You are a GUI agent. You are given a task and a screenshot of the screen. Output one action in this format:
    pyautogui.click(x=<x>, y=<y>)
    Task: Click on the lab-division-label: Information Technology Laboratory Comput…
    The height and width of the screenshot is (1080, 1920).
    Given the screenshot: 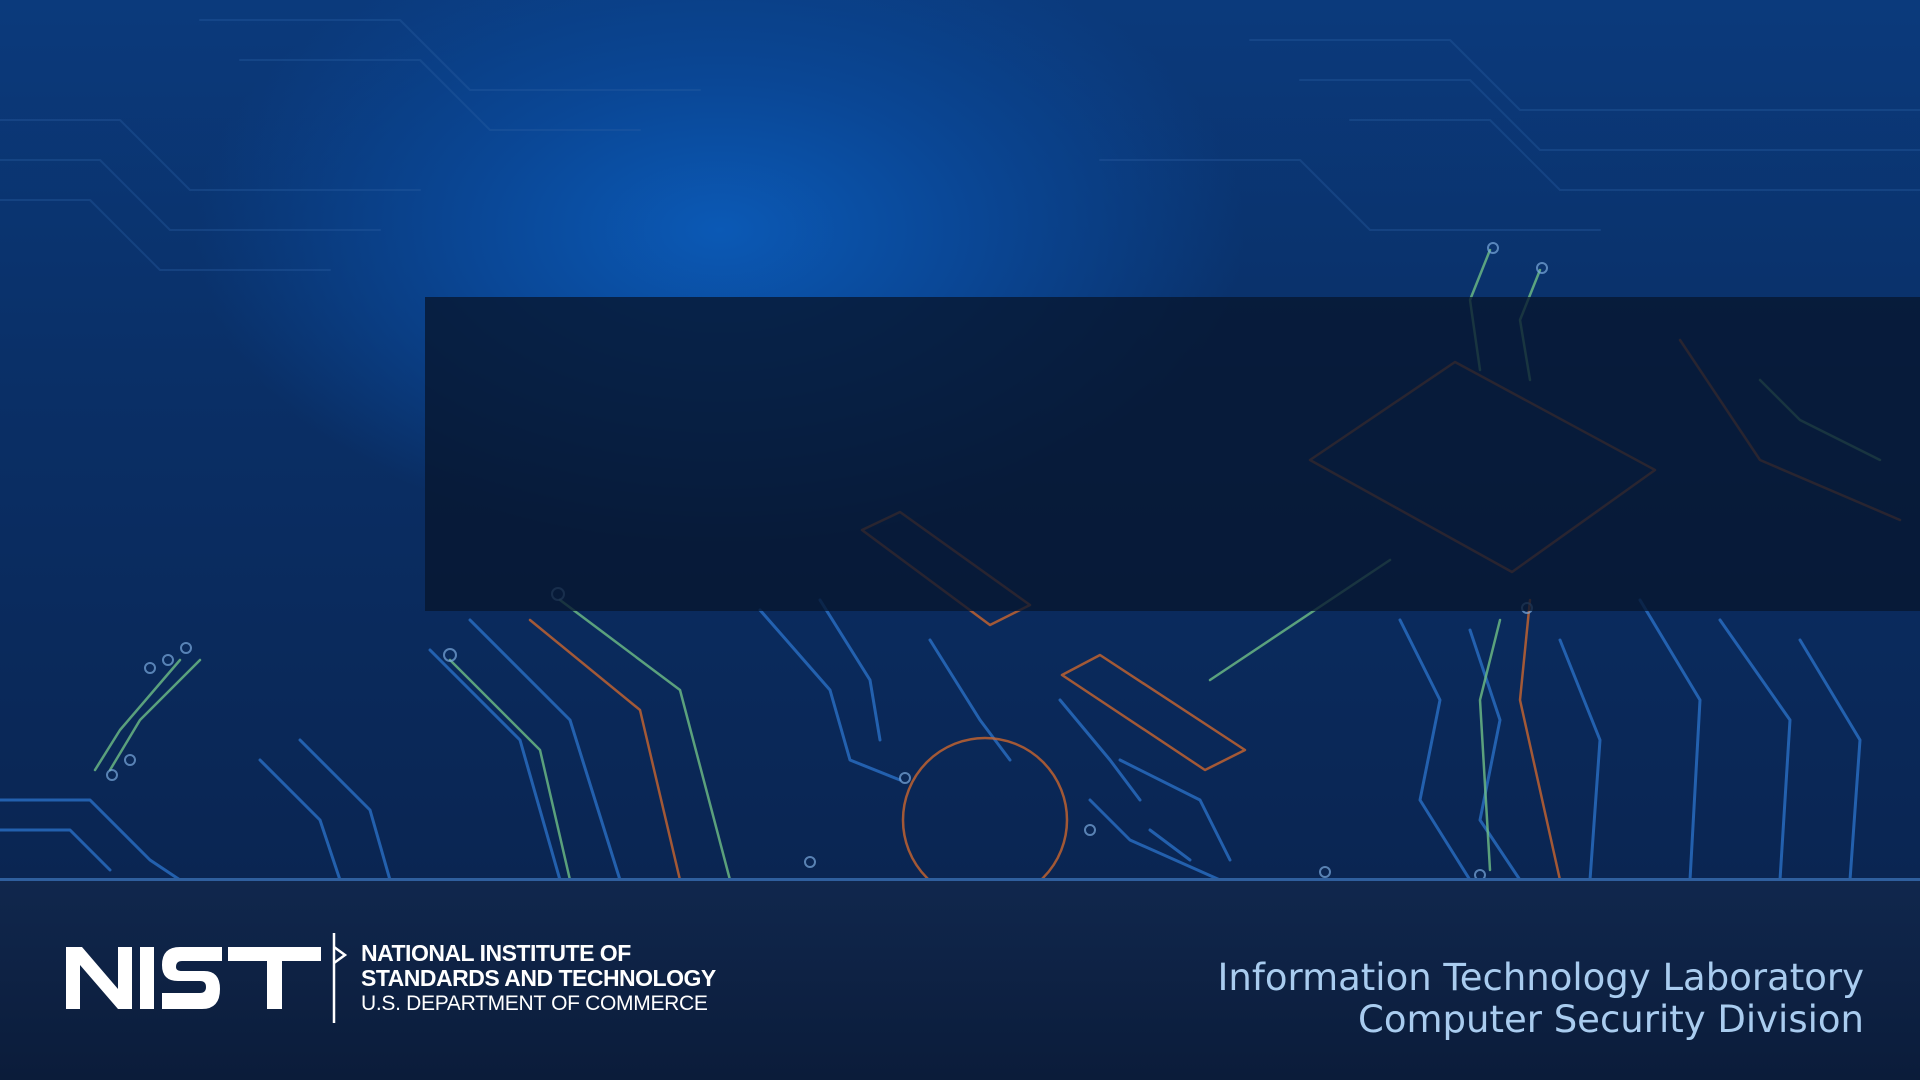 What is the action you would take?
    pyautogui.click(x=1540, y=999)
    